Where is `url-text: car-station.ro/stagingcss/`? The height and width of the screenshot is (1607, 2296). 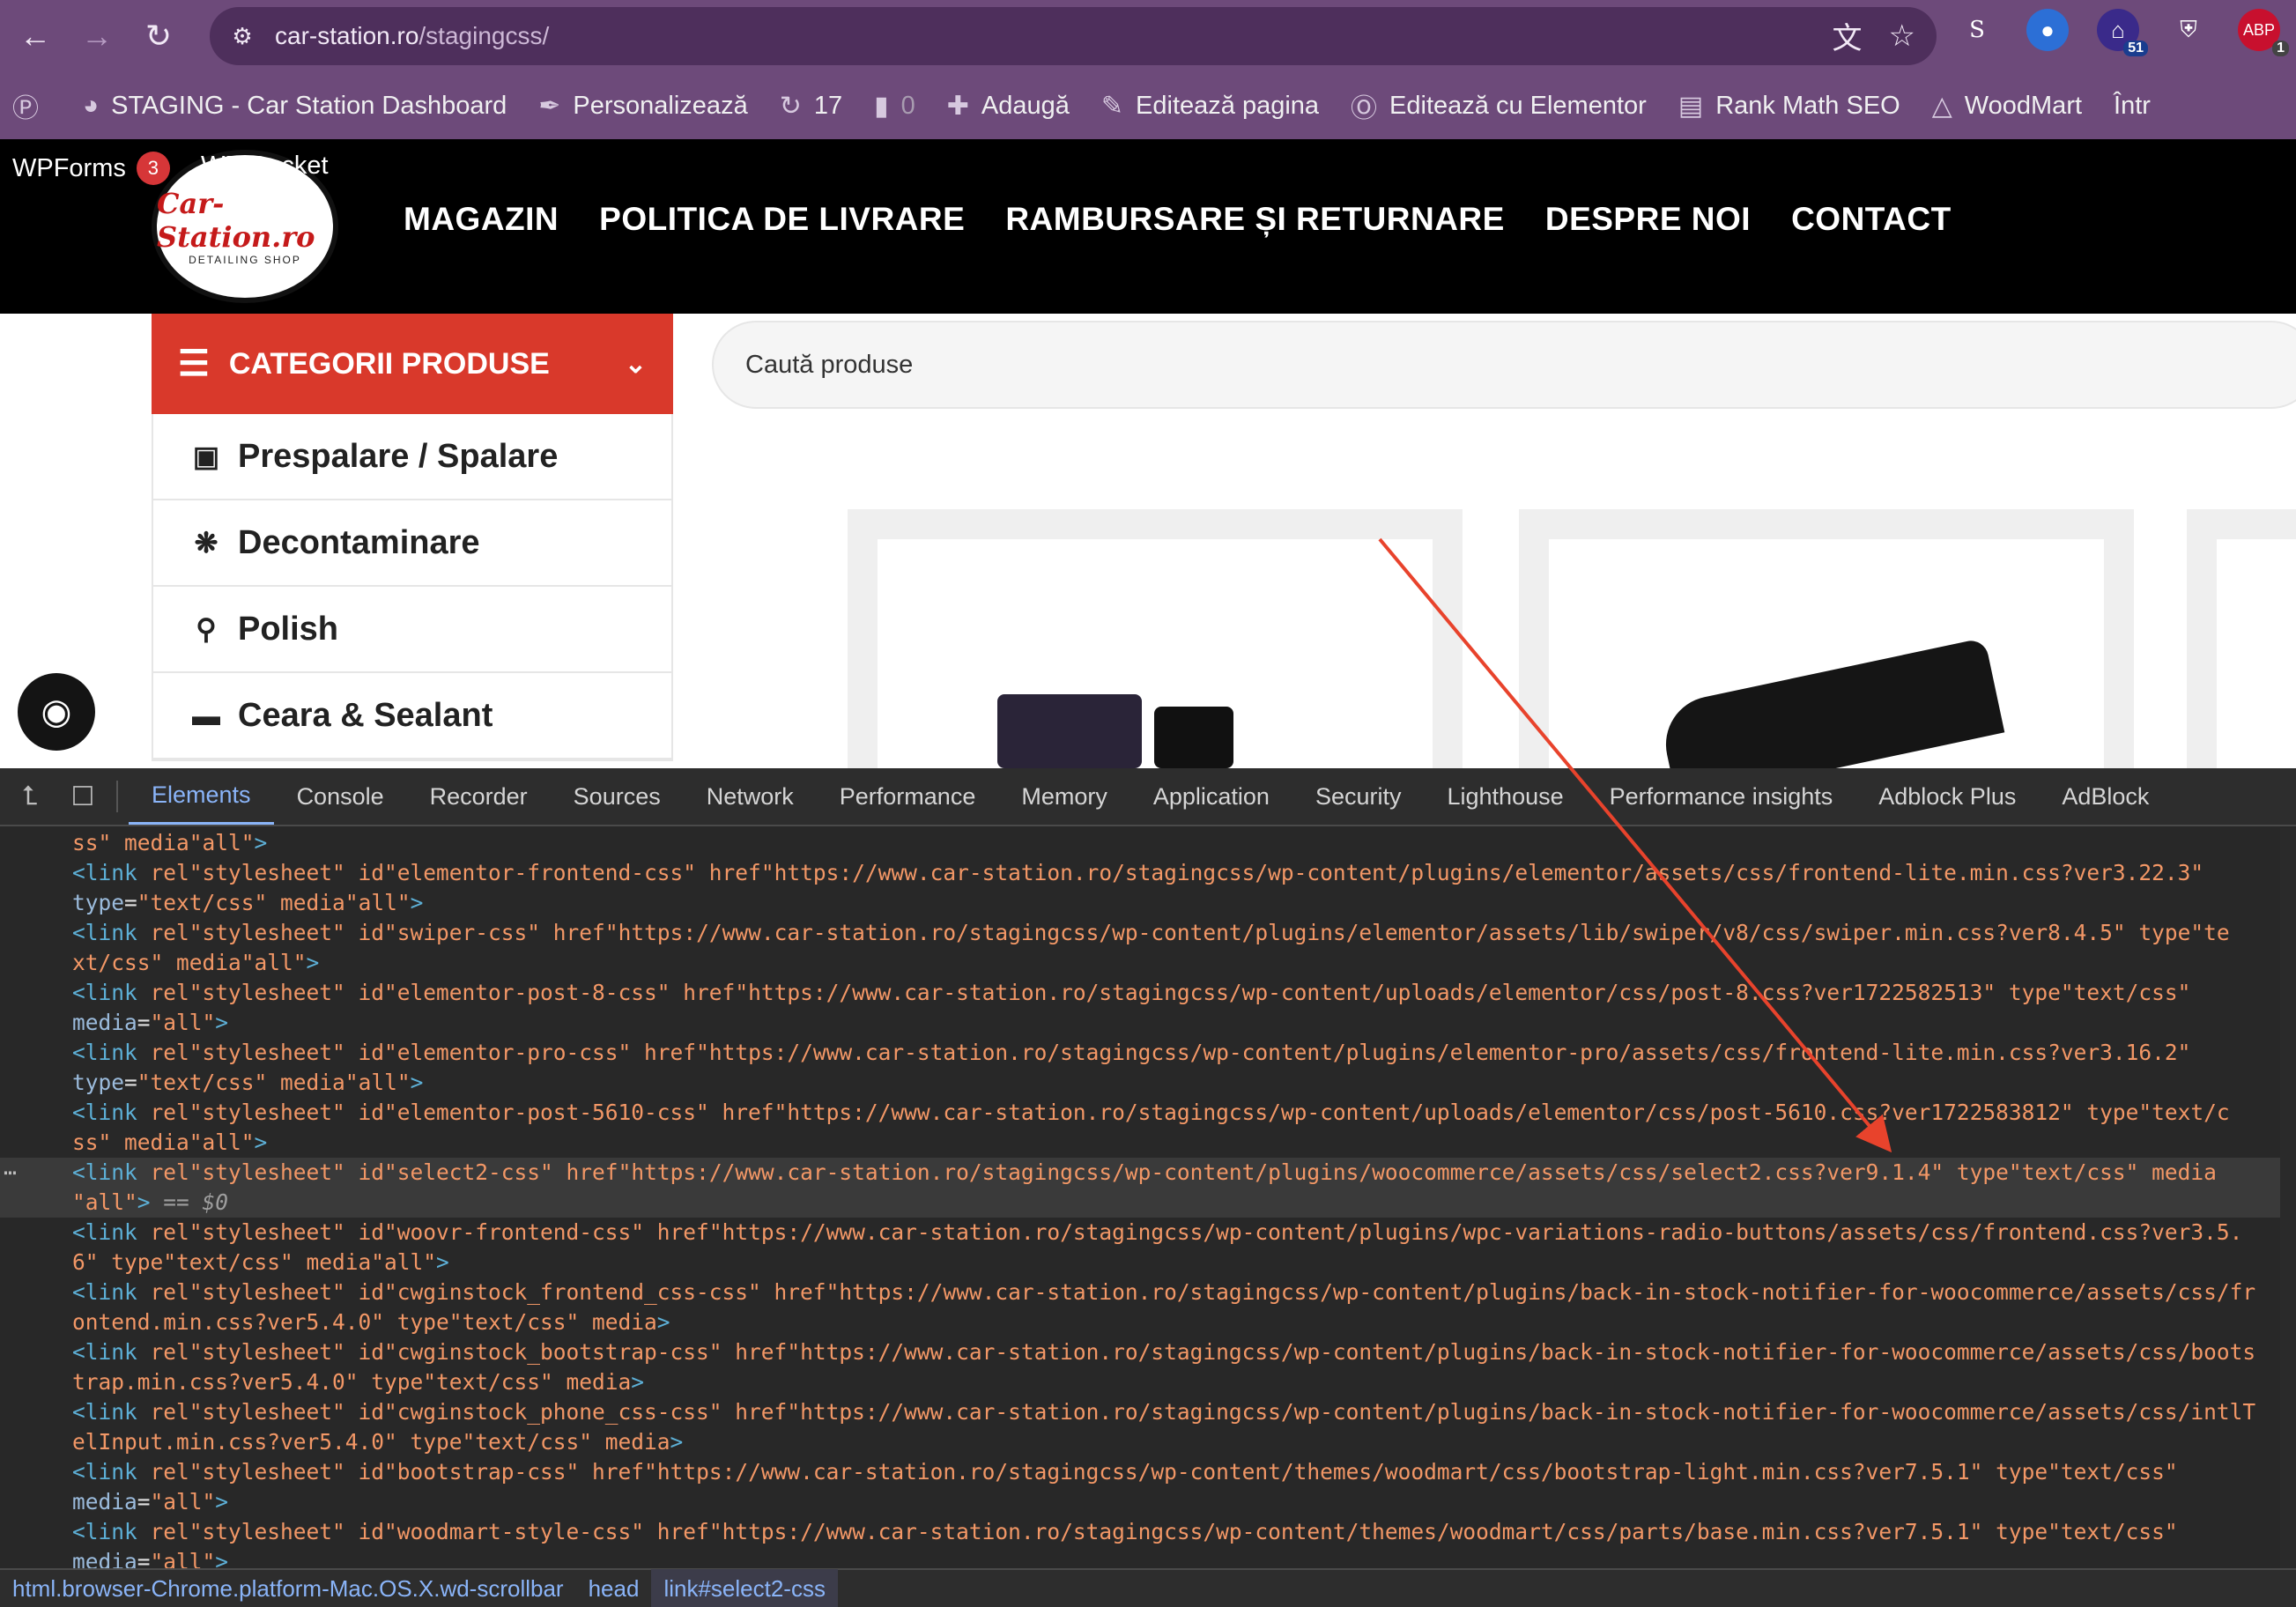 url-text: car-station.ro/stagingcss/ is located at coordinates (412, 36).